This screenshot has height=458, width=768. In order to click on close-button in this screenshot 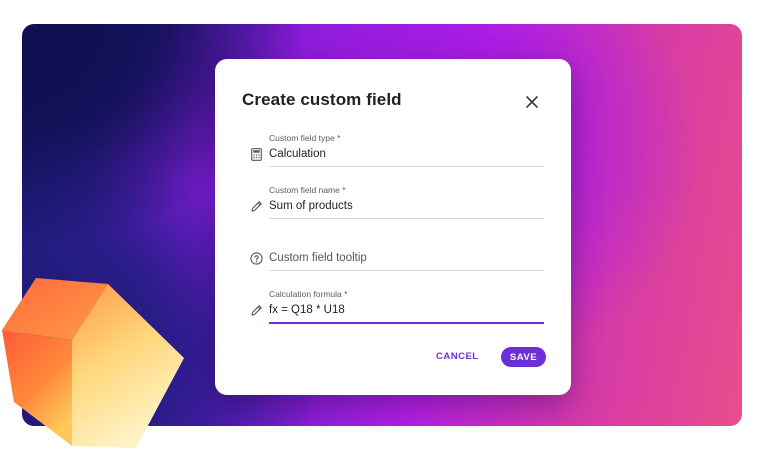, I will do `click(532, 102)`.